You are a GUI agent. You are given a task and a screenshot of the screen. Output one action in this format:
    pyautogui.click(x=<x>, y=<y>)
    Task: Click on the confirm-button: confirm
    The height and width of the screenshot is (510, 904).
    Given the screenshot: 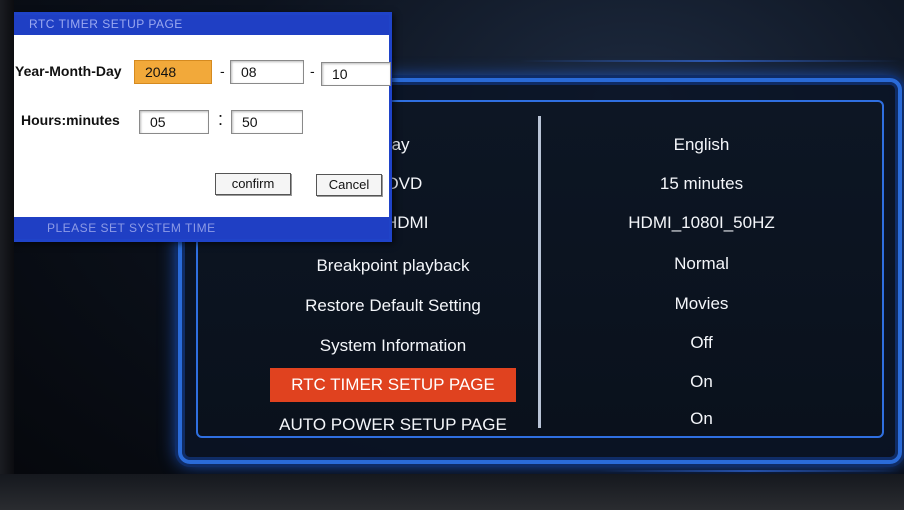 What is the action you would take?
    pyautogui.click(x=253, y=184)
    